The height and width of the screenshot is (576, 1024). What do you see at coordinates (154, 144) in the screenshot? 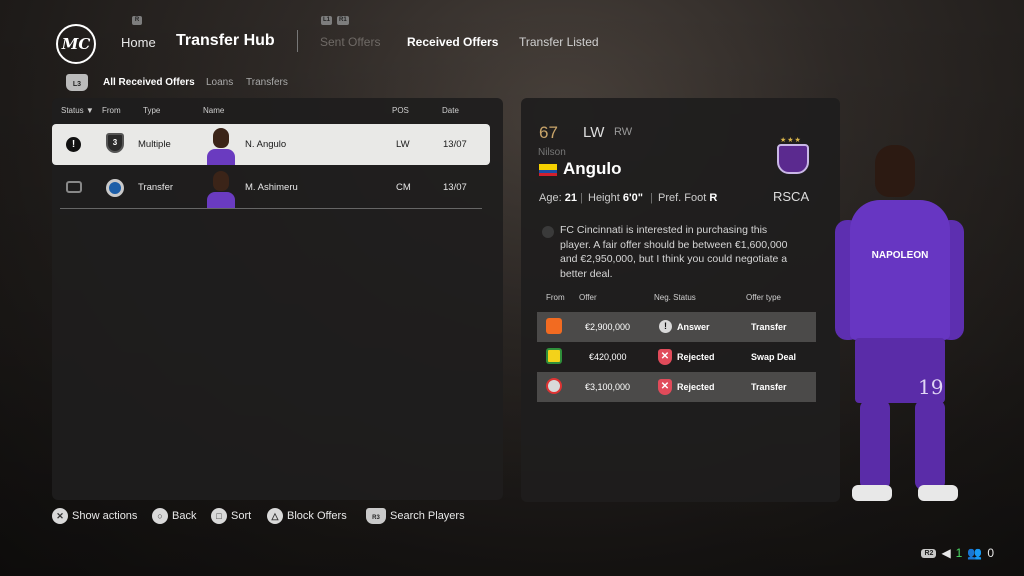
I see `row-type: Multiple` at bounding box center [154, 144].